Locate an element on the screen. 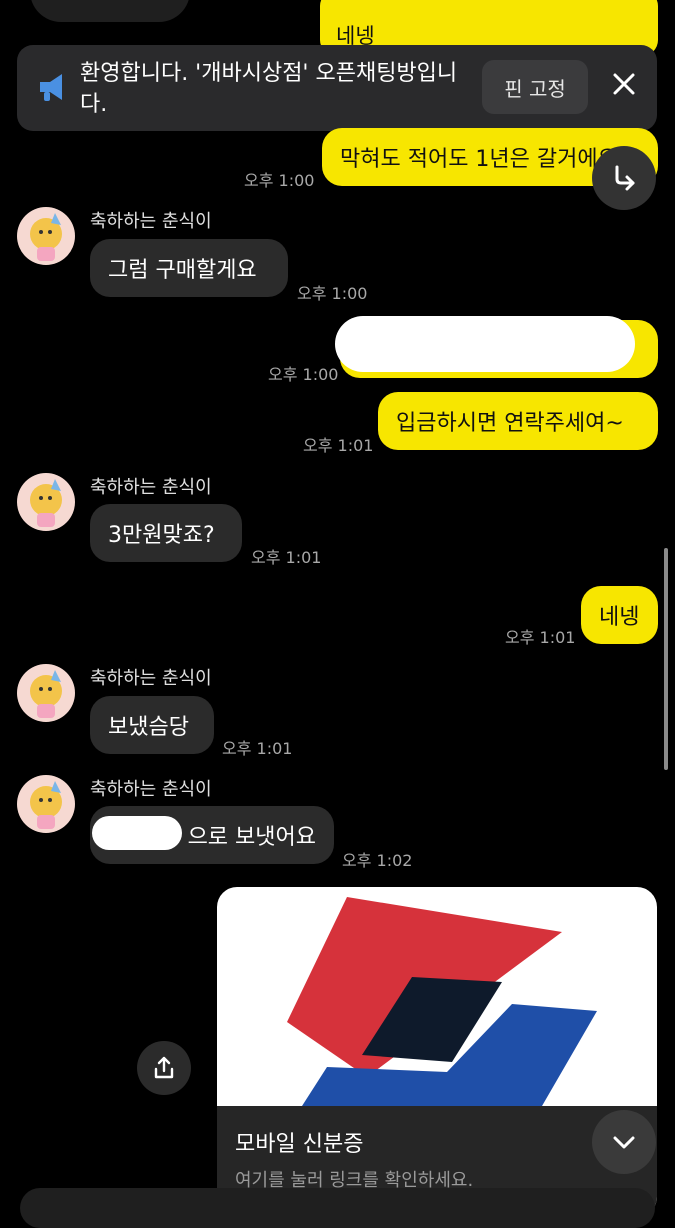 The height and width of the screenshot is (1228, 675). scroll-down-button is located at coordinates (624, 1142).